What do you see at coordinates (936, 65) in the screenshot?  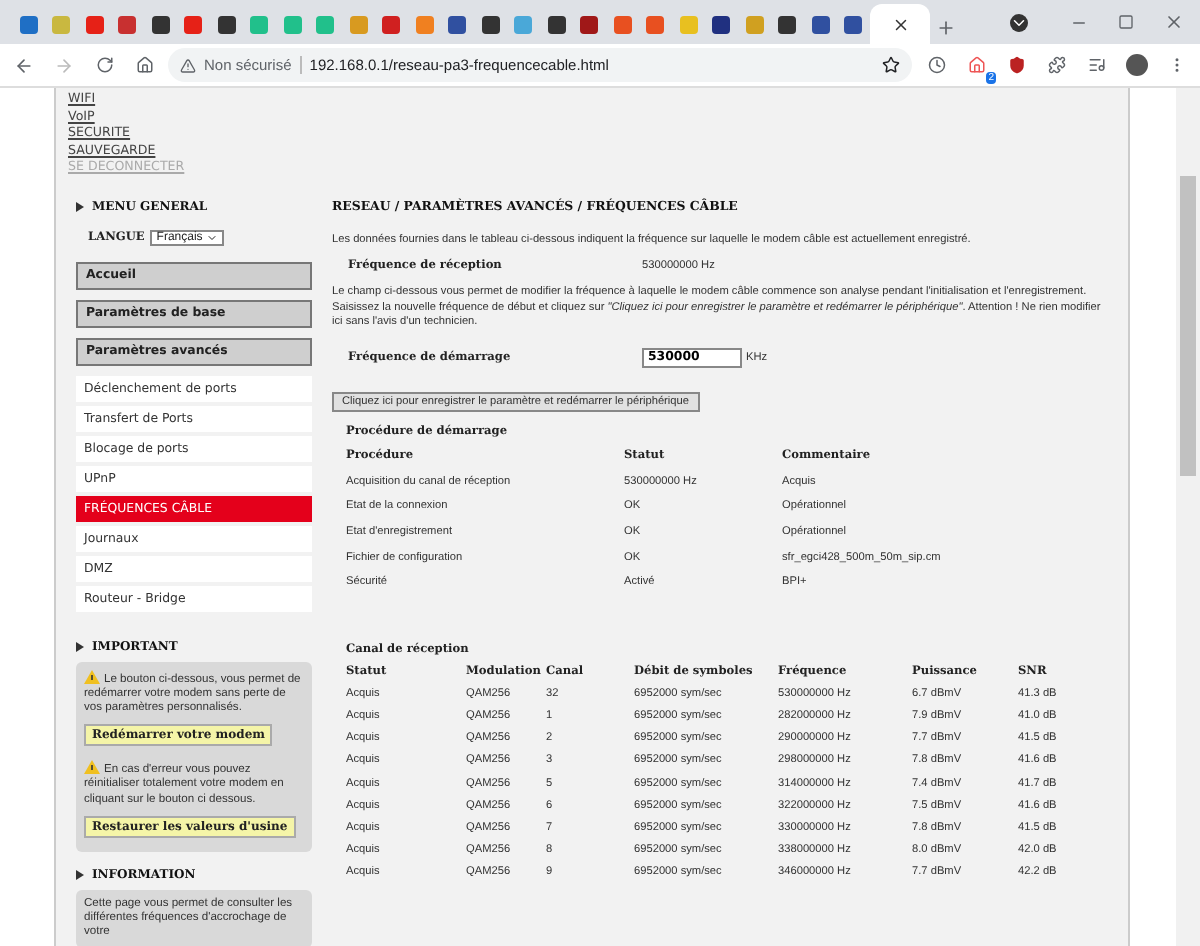 I see `clock-icon` at bounding box center [936, 65].